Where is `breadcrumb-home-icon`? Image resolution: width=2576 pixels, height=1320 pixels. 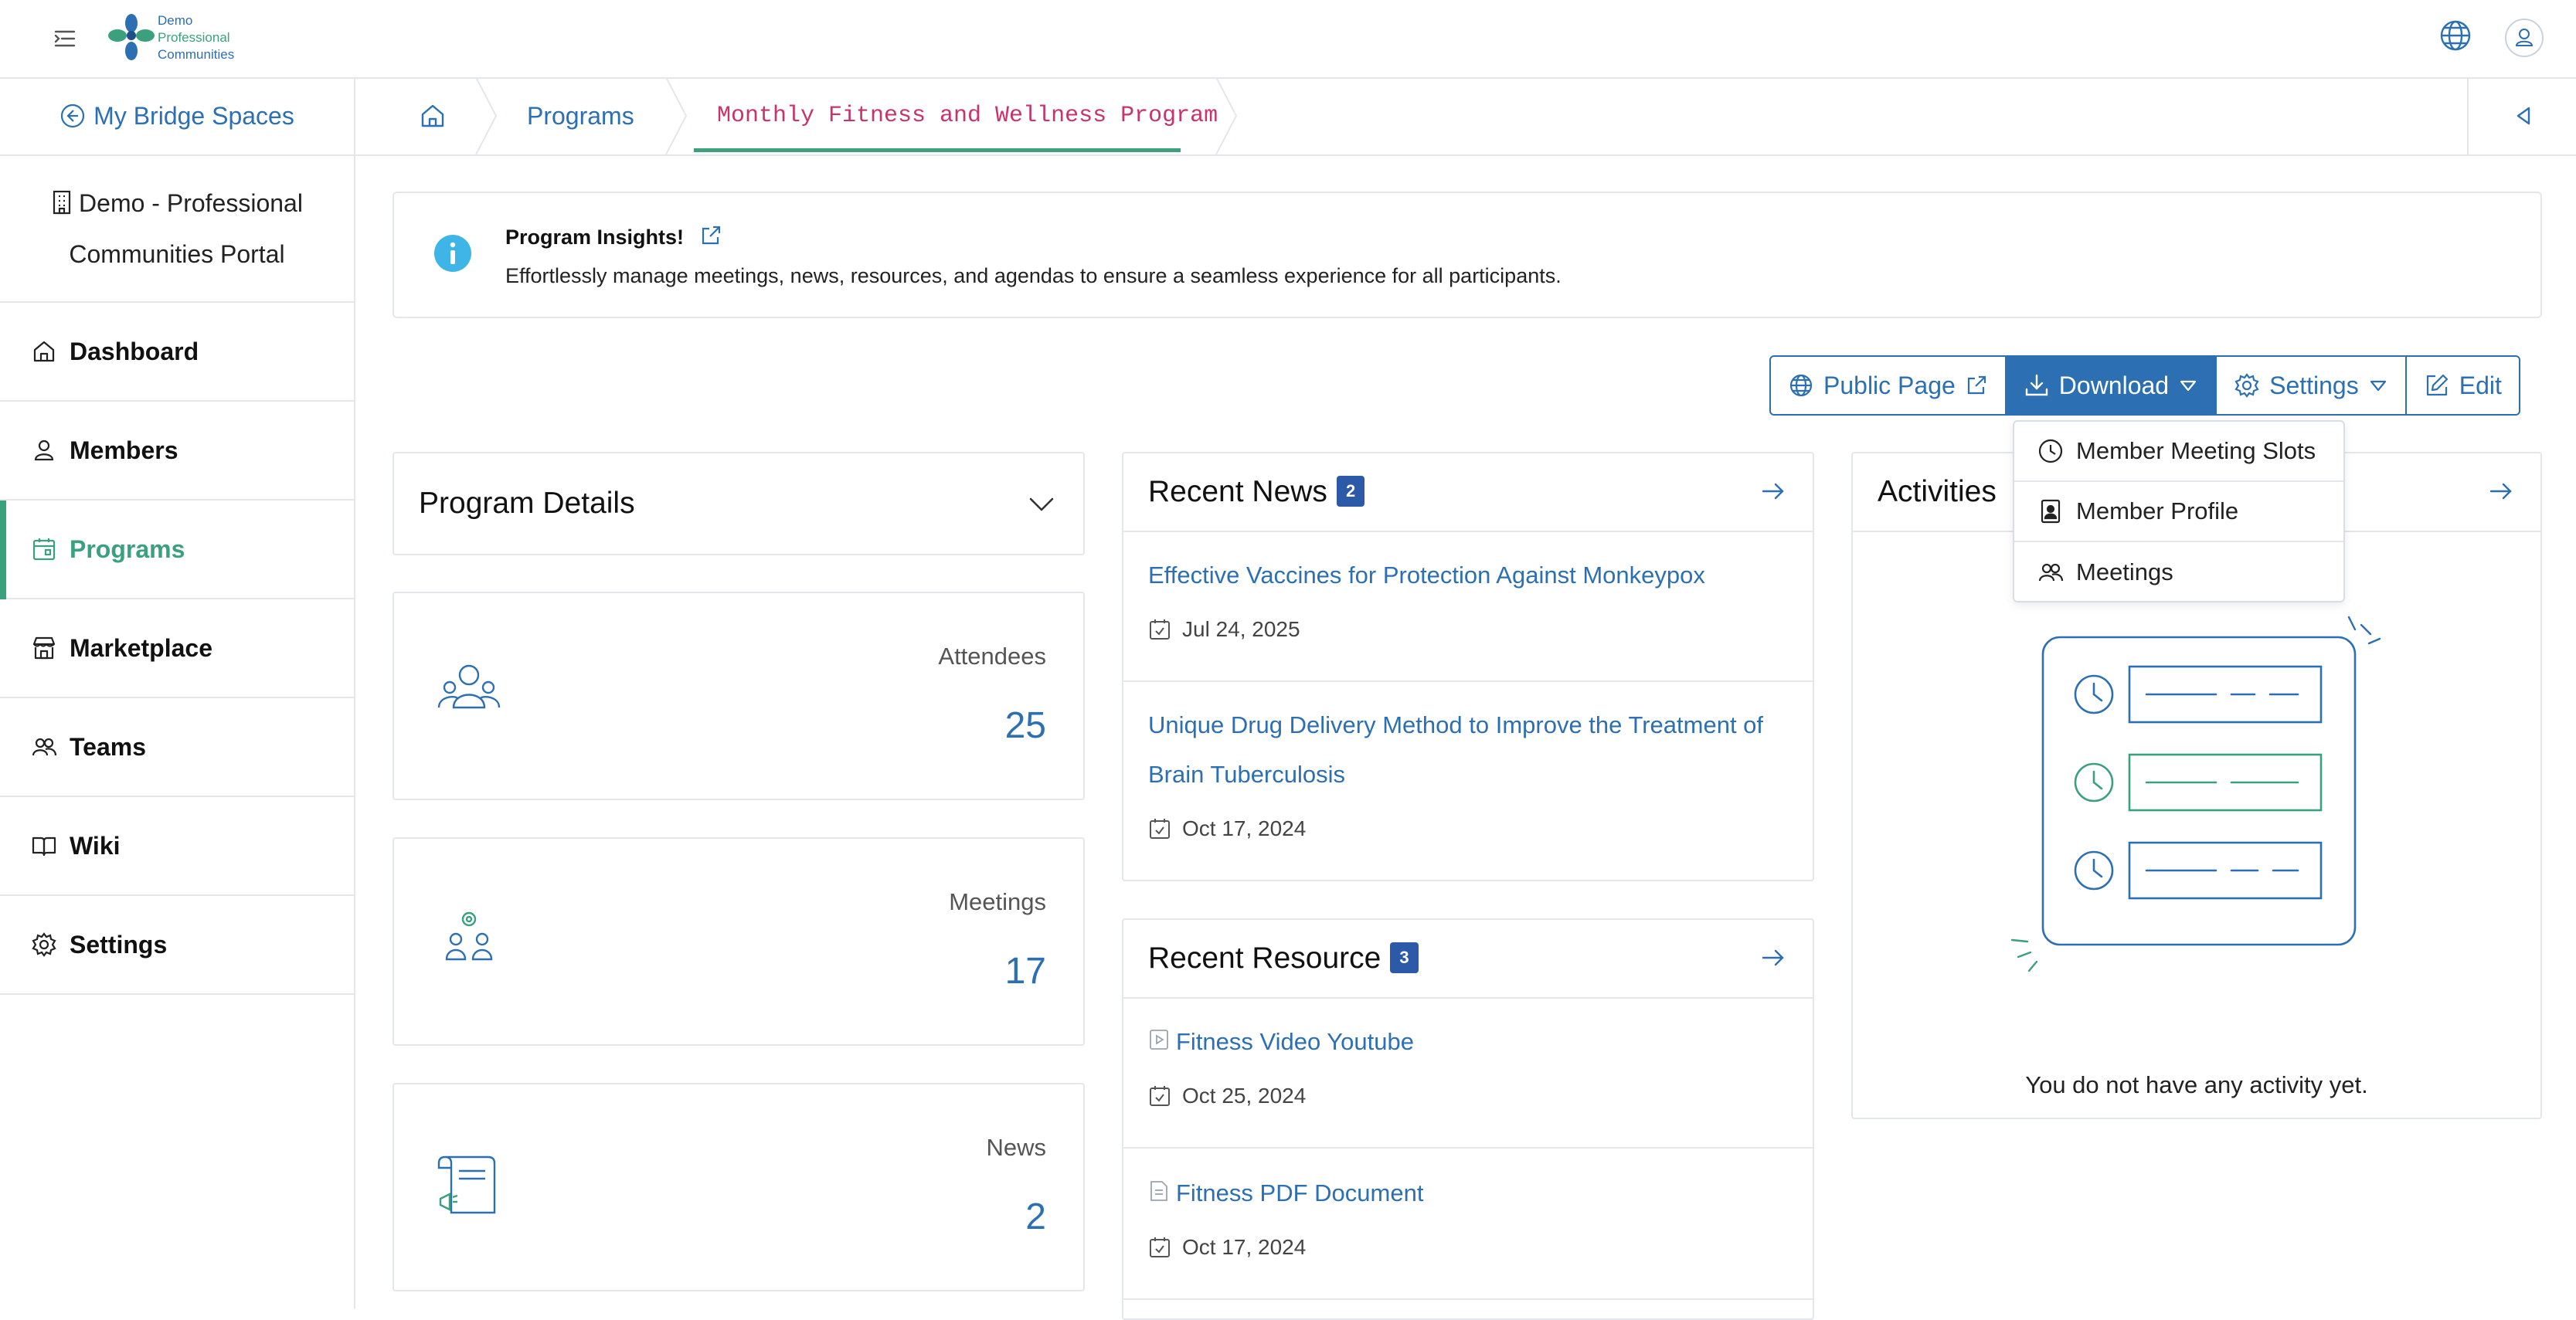
breadcrumb-home-icon is located at coordinates (432, 115).